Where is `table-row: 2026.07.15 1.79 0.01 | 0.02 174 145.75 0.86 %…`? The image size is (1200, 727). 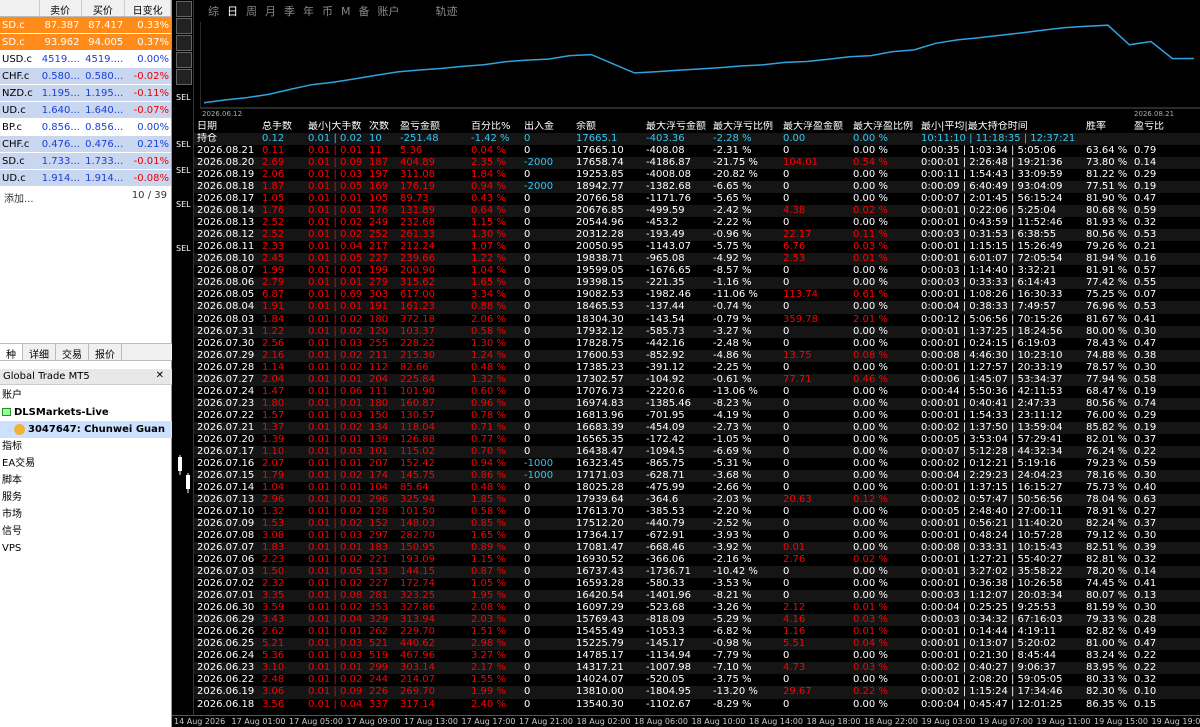 table-row: 2026.07.15 1.79 0.01 | 0.02 174 145.75 0.86 %… is located at coordinates (697, 475).